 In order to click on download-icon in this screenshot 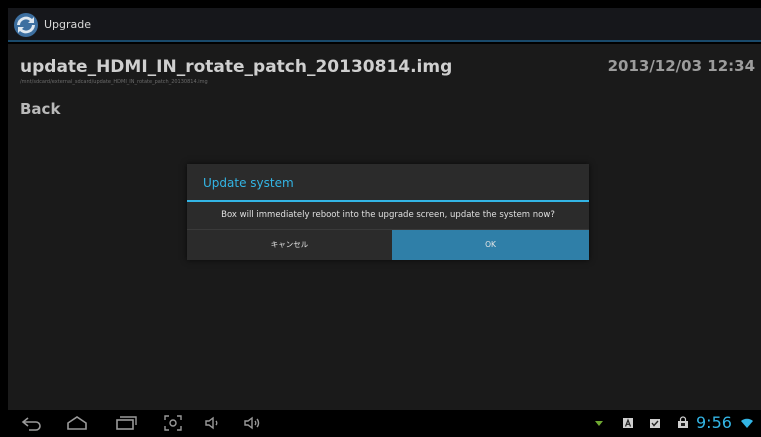, I will do `click(599, 422)`.